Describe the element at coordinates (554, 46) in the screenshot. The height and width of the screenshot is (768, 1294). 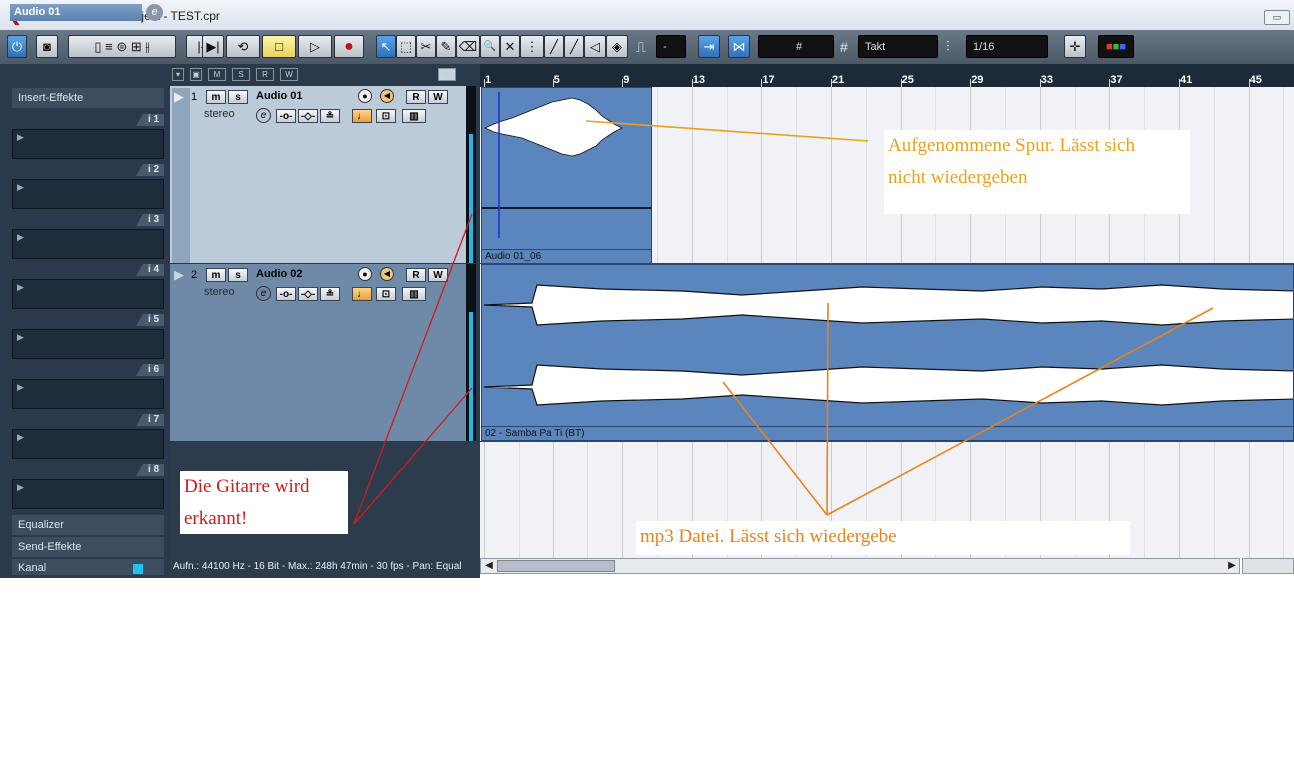
I see `draw-tool-icon: ╱` at that location.